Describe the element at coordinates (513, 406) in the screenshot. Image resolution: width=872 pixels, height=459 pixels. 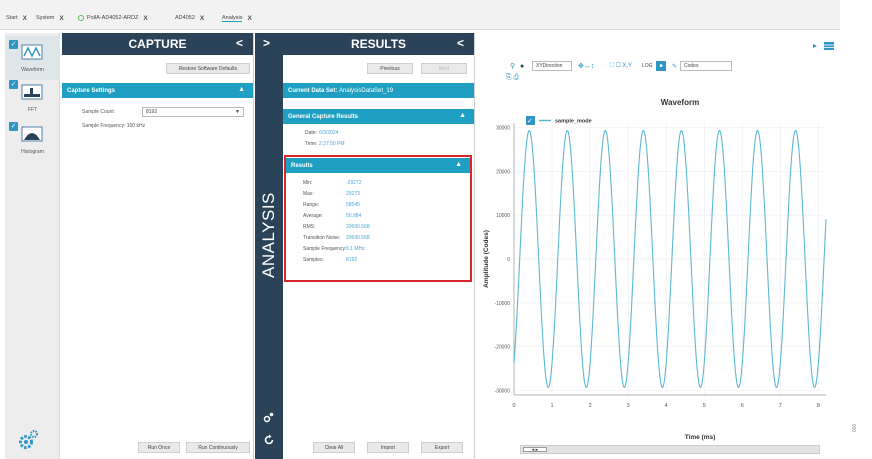
I see `x-tick-label: 0` at that location.